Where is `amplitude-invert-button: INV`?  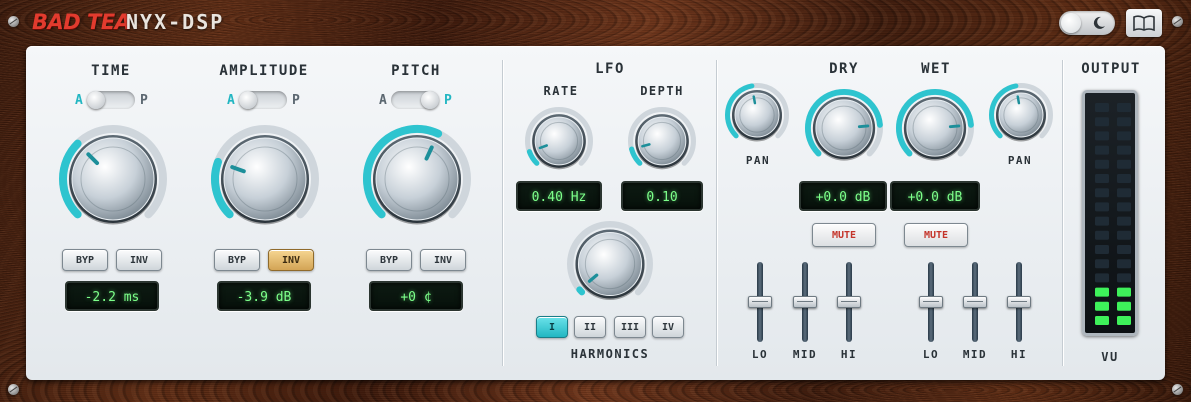
amplitude-invert-button: INV is located at coordinates (291, 260).